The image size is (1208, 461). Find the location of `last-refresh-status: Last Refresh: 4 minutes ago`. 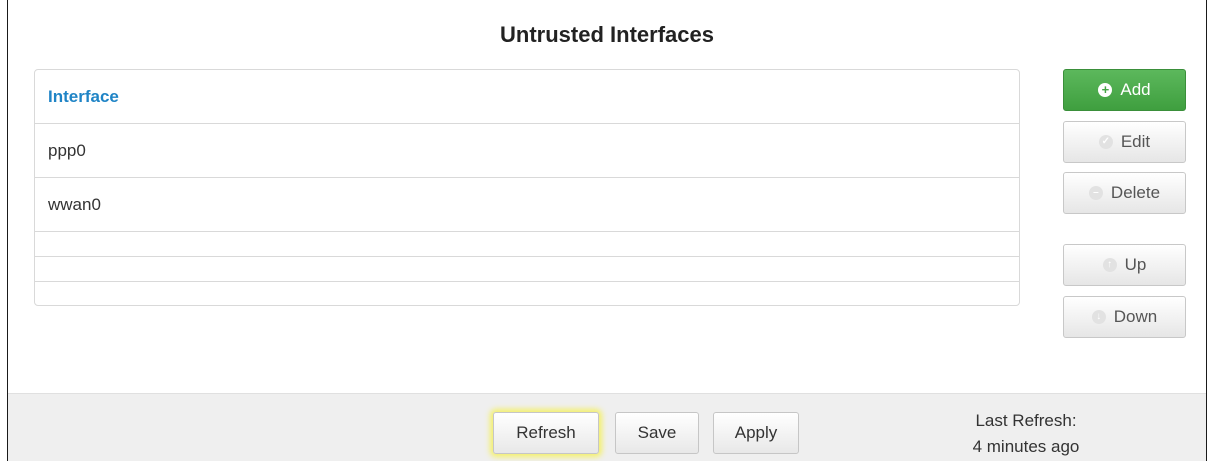

last-refresh-status: Last Refresh: 4 minutes ago is located at coordinates (1026, 434).